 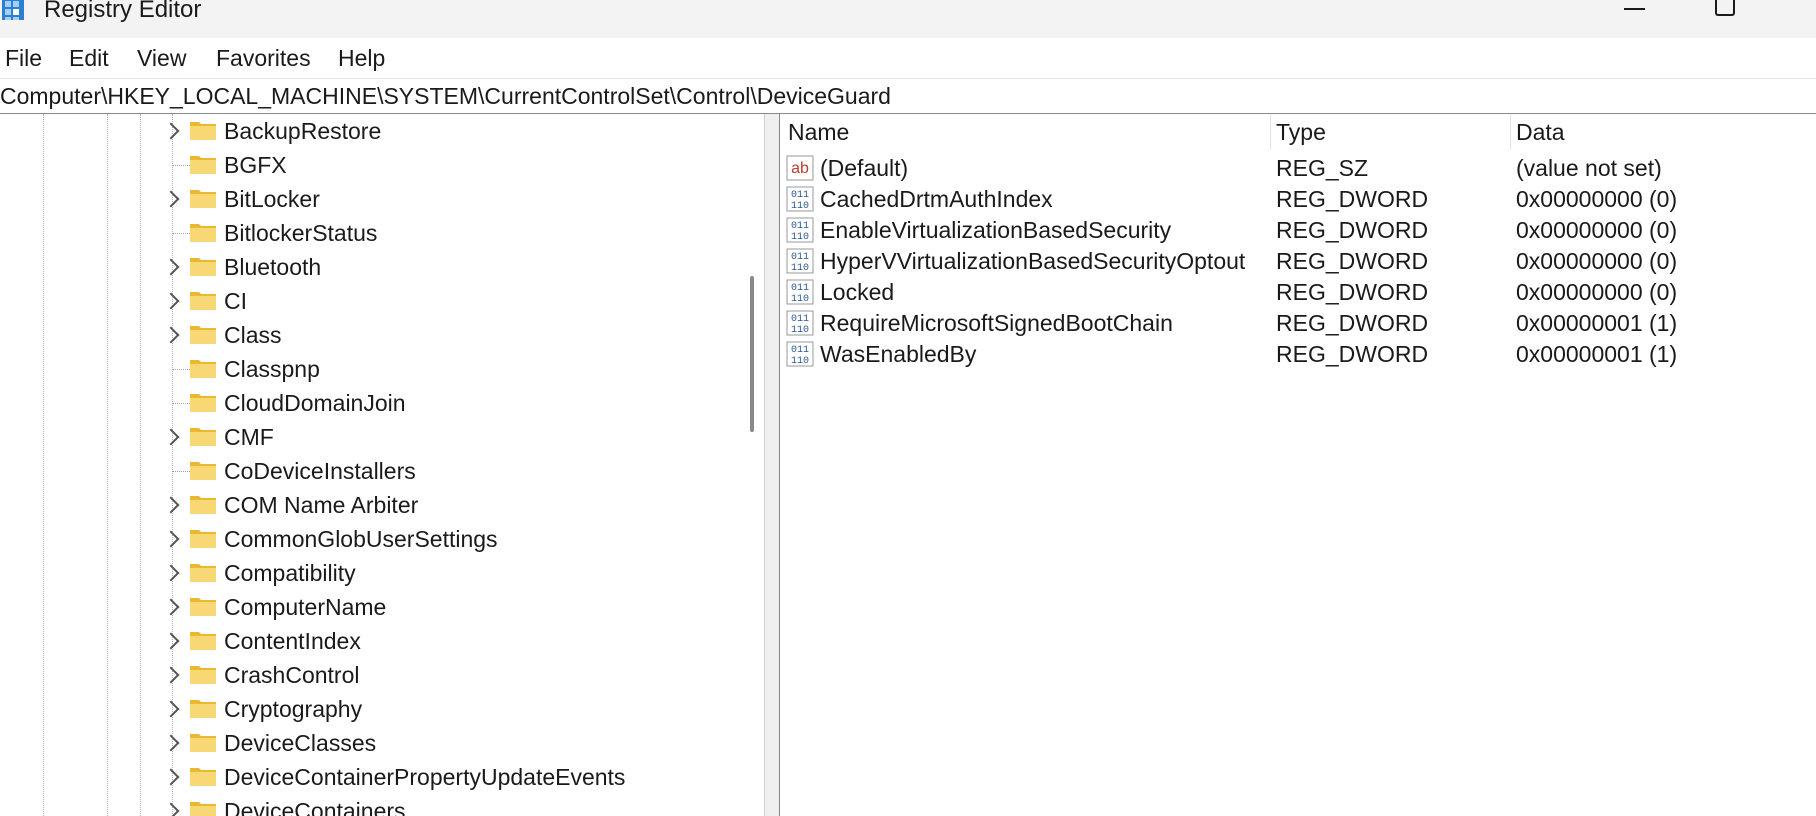 I want to click on tree-connector, so click(x=181, y=369).